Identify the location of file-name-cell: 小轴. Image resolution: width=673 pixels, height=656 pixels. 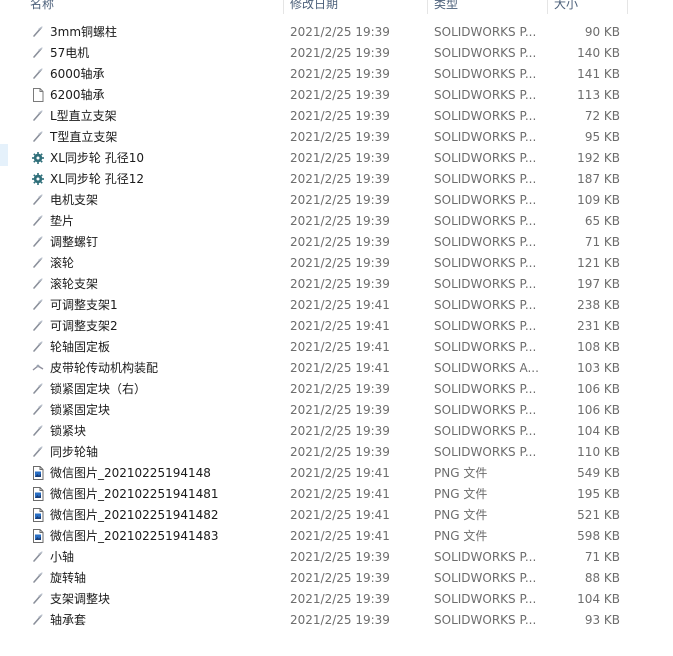
(157, 557).